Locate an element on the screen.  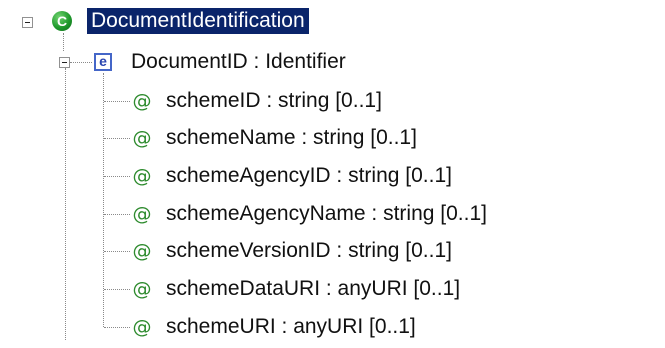
collapse-toggle-root is located at coordinates (27, 22).